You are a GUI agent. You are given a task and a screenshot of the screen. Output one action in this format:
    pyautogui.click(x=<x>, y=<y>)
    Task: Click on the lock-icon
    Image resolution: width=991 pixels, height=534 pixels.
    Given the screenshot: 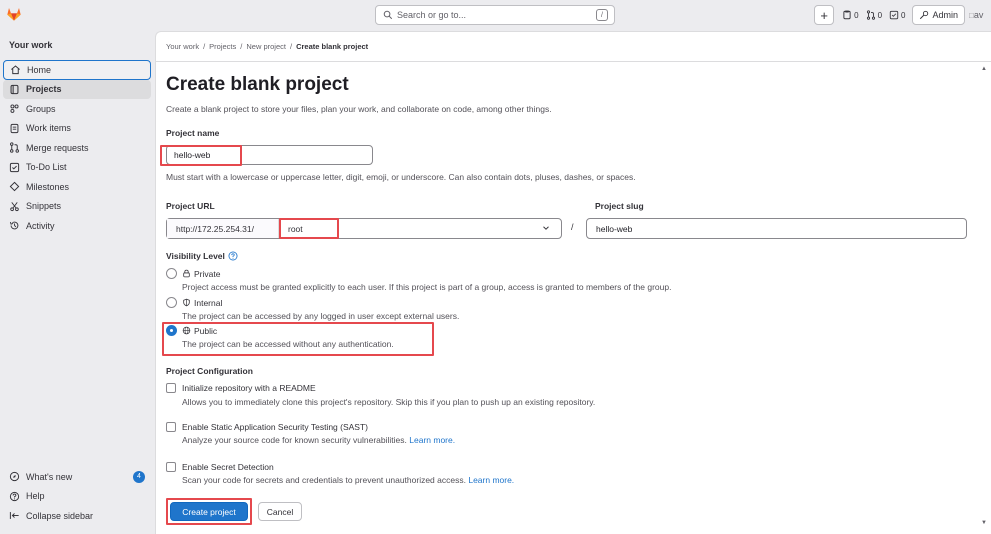 What is the action you would take?
    pyautogui.click(x=186, y=273)
    